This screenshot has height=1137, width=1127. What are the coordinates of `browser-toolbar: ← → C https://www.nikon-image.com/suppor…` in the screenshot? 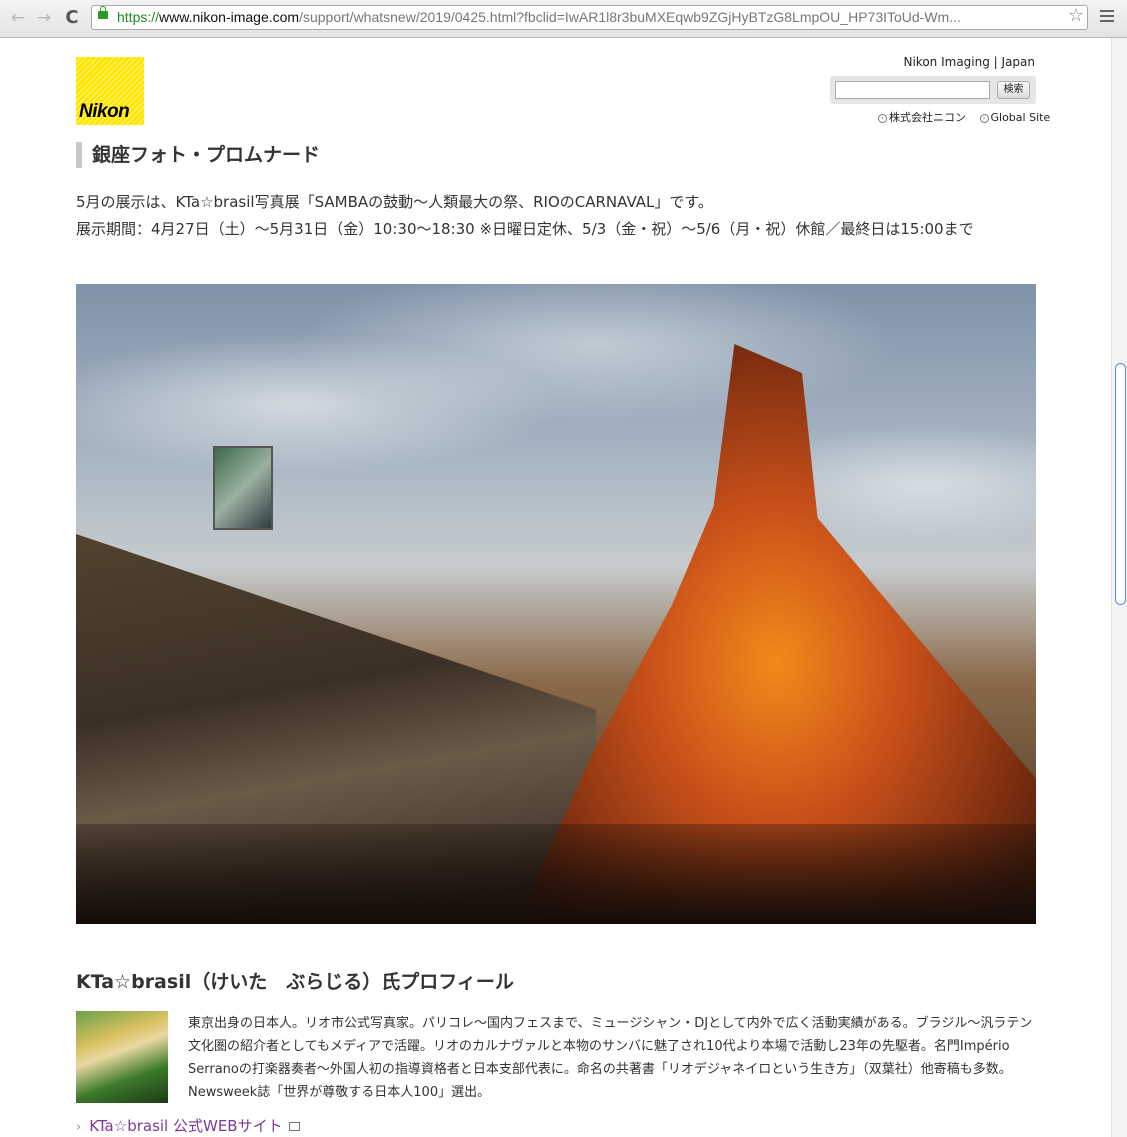 It's located at (563, 19).